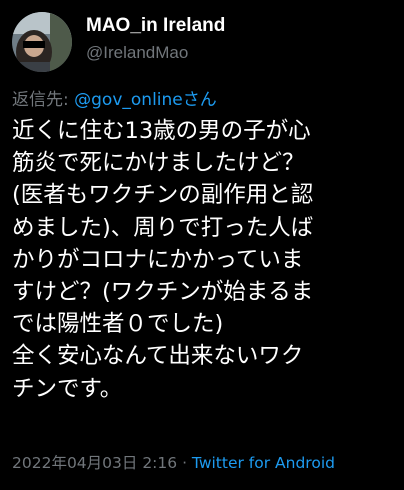 The width and height of the screenshot is (404, 490). I want to click on avatar, so click(42, 42).